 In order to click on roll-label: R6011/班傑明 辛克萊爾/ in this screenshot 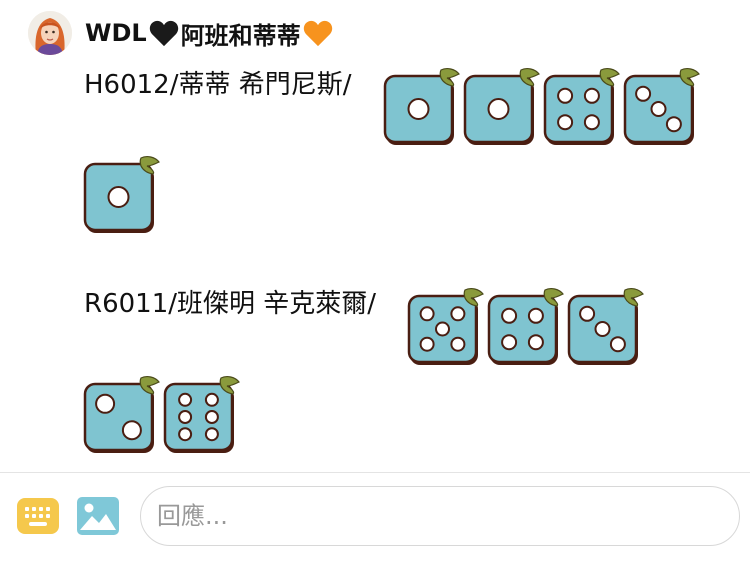, I will do `click(230, 304)`.